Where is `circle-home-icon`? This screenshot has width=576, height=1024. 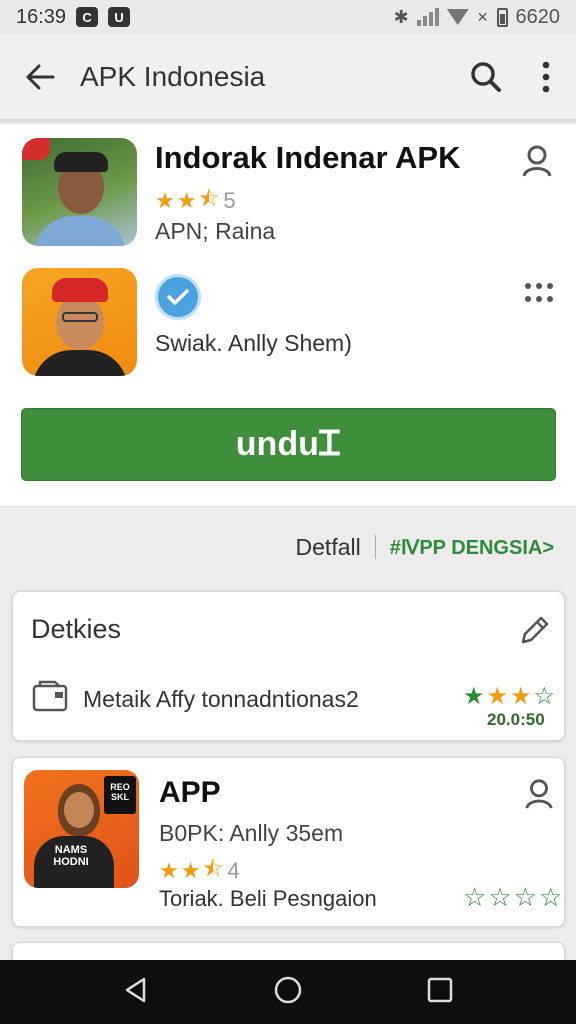
circle-home-icon is located at coordinates (288, 989).